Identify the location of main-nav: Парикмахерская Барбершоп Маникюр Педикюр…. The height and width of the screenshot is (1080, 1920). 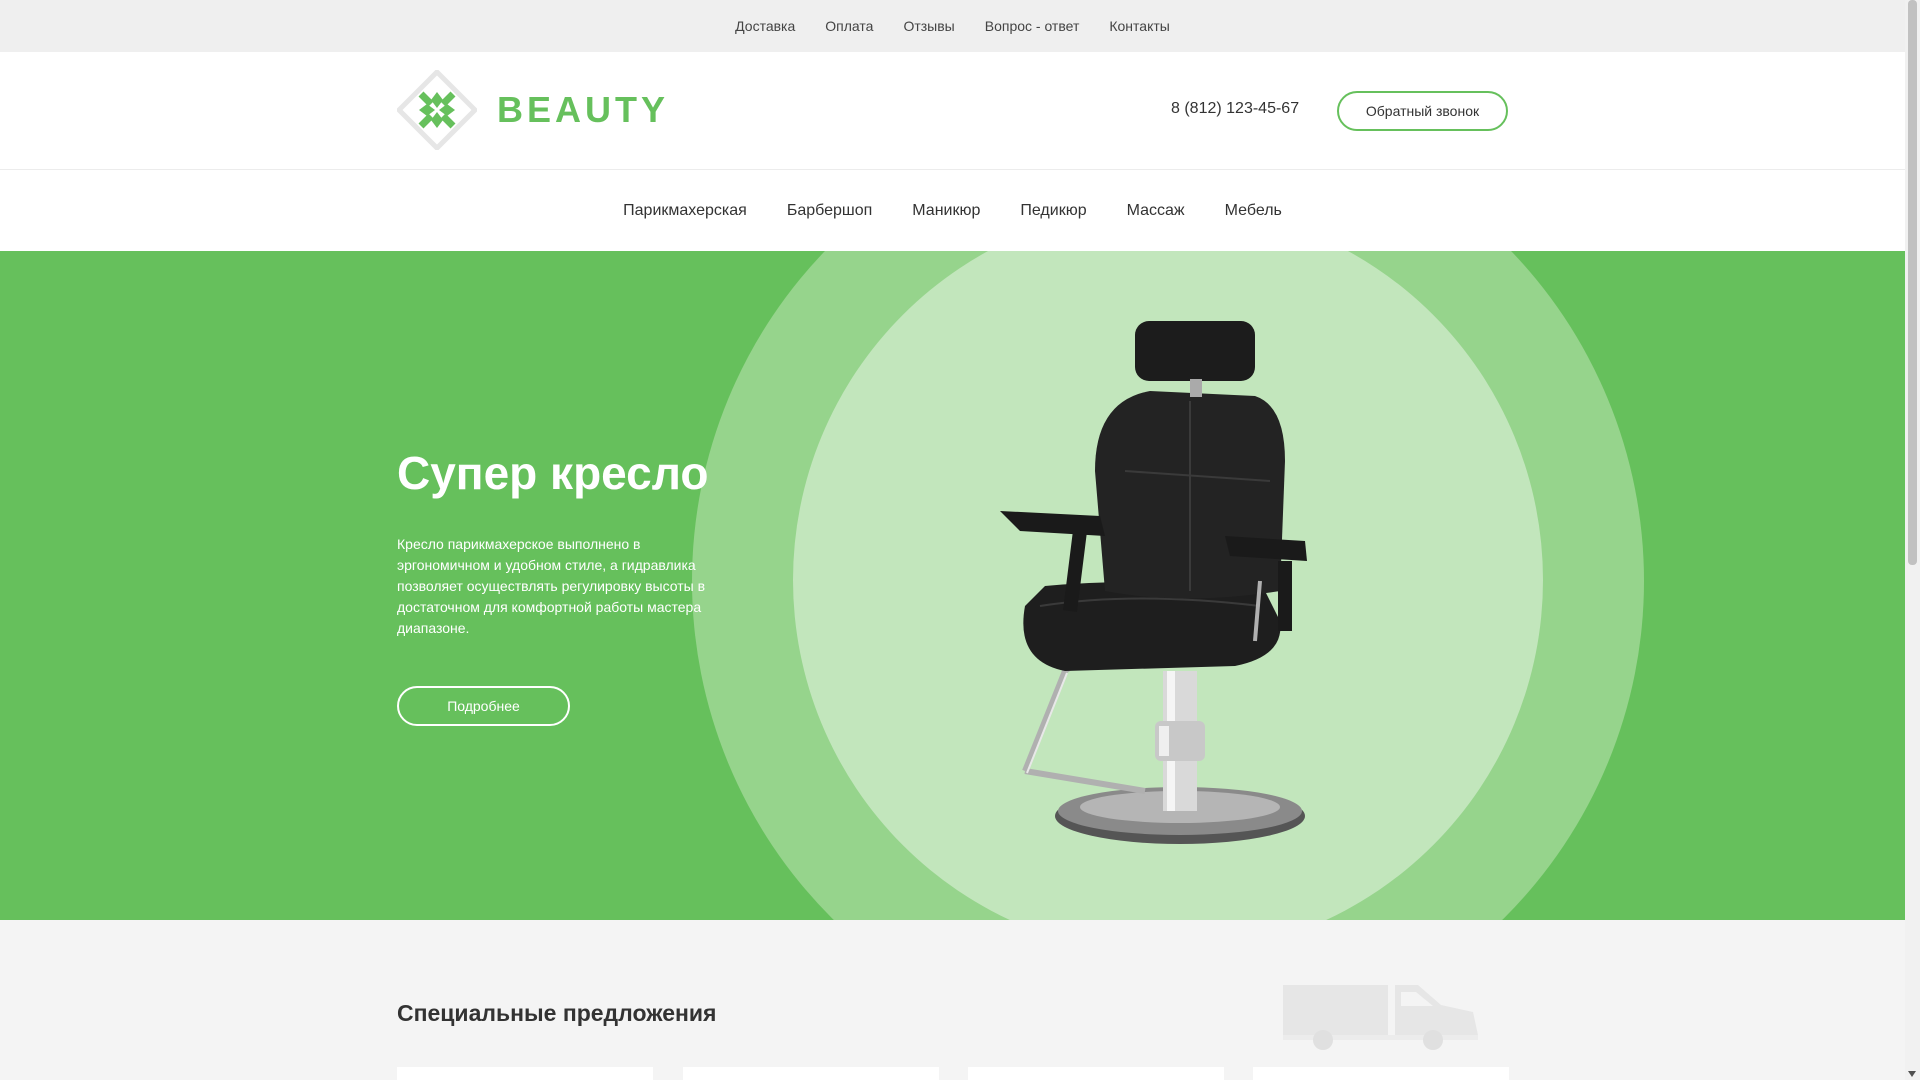
(952, 211).